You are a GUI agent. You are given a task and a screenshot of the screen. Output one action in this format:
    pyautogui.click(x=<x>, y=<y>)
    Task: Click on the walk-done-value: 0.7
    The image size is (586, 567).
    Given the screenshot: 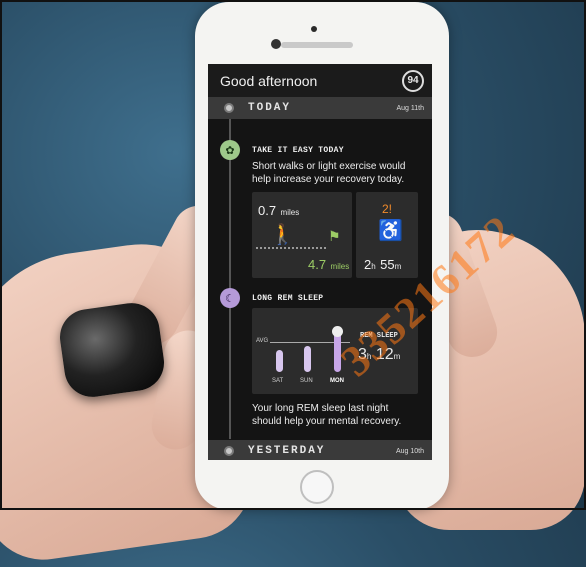 What is the action you would take?
    pyautogui.click(x=267, y=210)
    